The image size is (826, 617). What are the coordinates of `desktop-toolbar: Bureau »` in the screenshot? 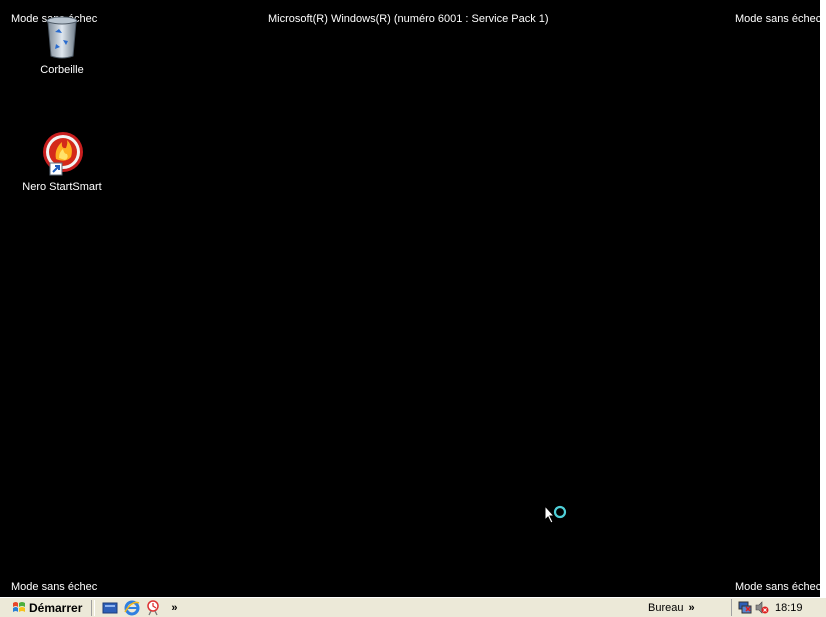 It's located at (671, 607).